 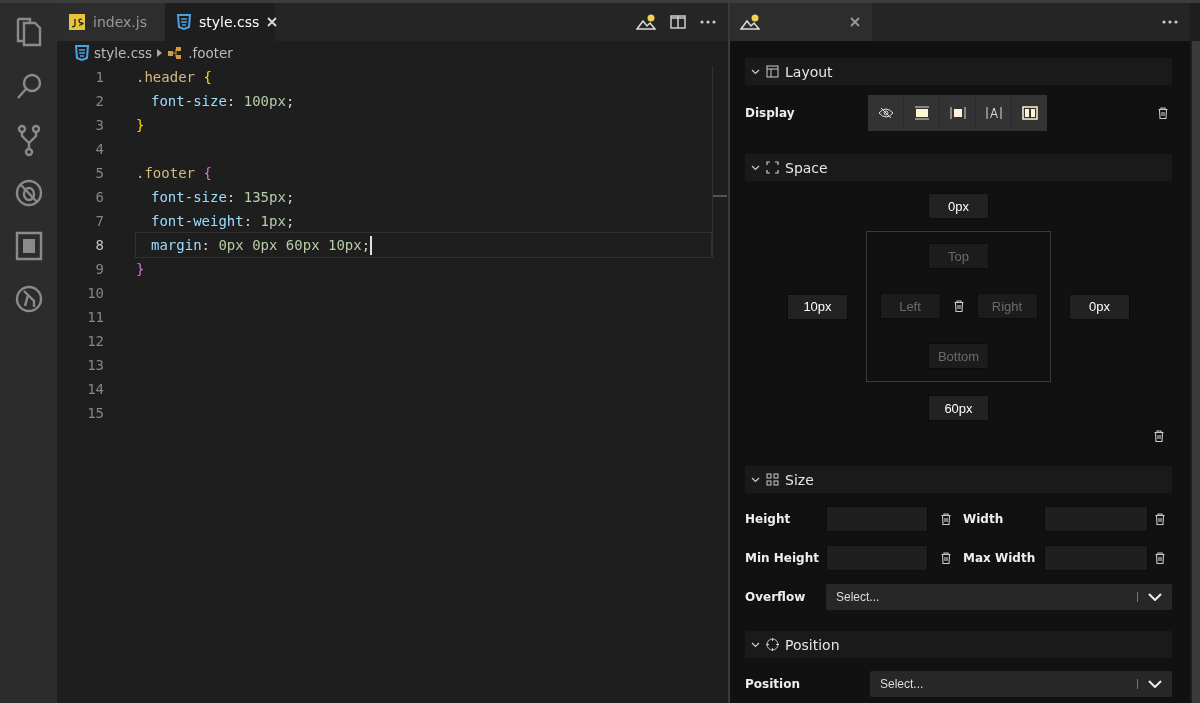 I want to click on code-line: .footer {, so click(x=174, y=173).